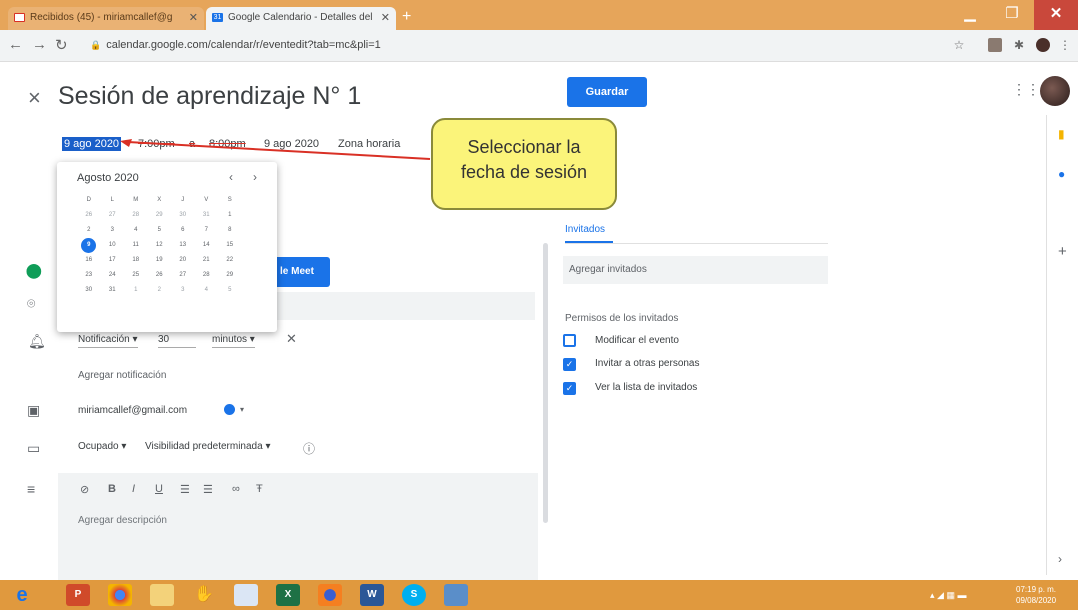 This screenshot has width=1078, height=610. What do you see at coordinates (113, 260) in the screenshot?
I see `calendar-day: 17` at bounding box center [113, 260].